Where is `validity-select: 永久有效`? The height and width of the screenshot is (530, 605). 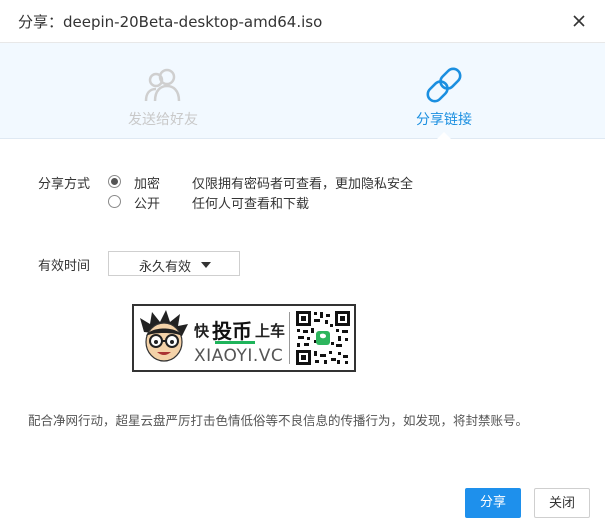 validity-select: 永久有效 is located at coordinates (174, 263).